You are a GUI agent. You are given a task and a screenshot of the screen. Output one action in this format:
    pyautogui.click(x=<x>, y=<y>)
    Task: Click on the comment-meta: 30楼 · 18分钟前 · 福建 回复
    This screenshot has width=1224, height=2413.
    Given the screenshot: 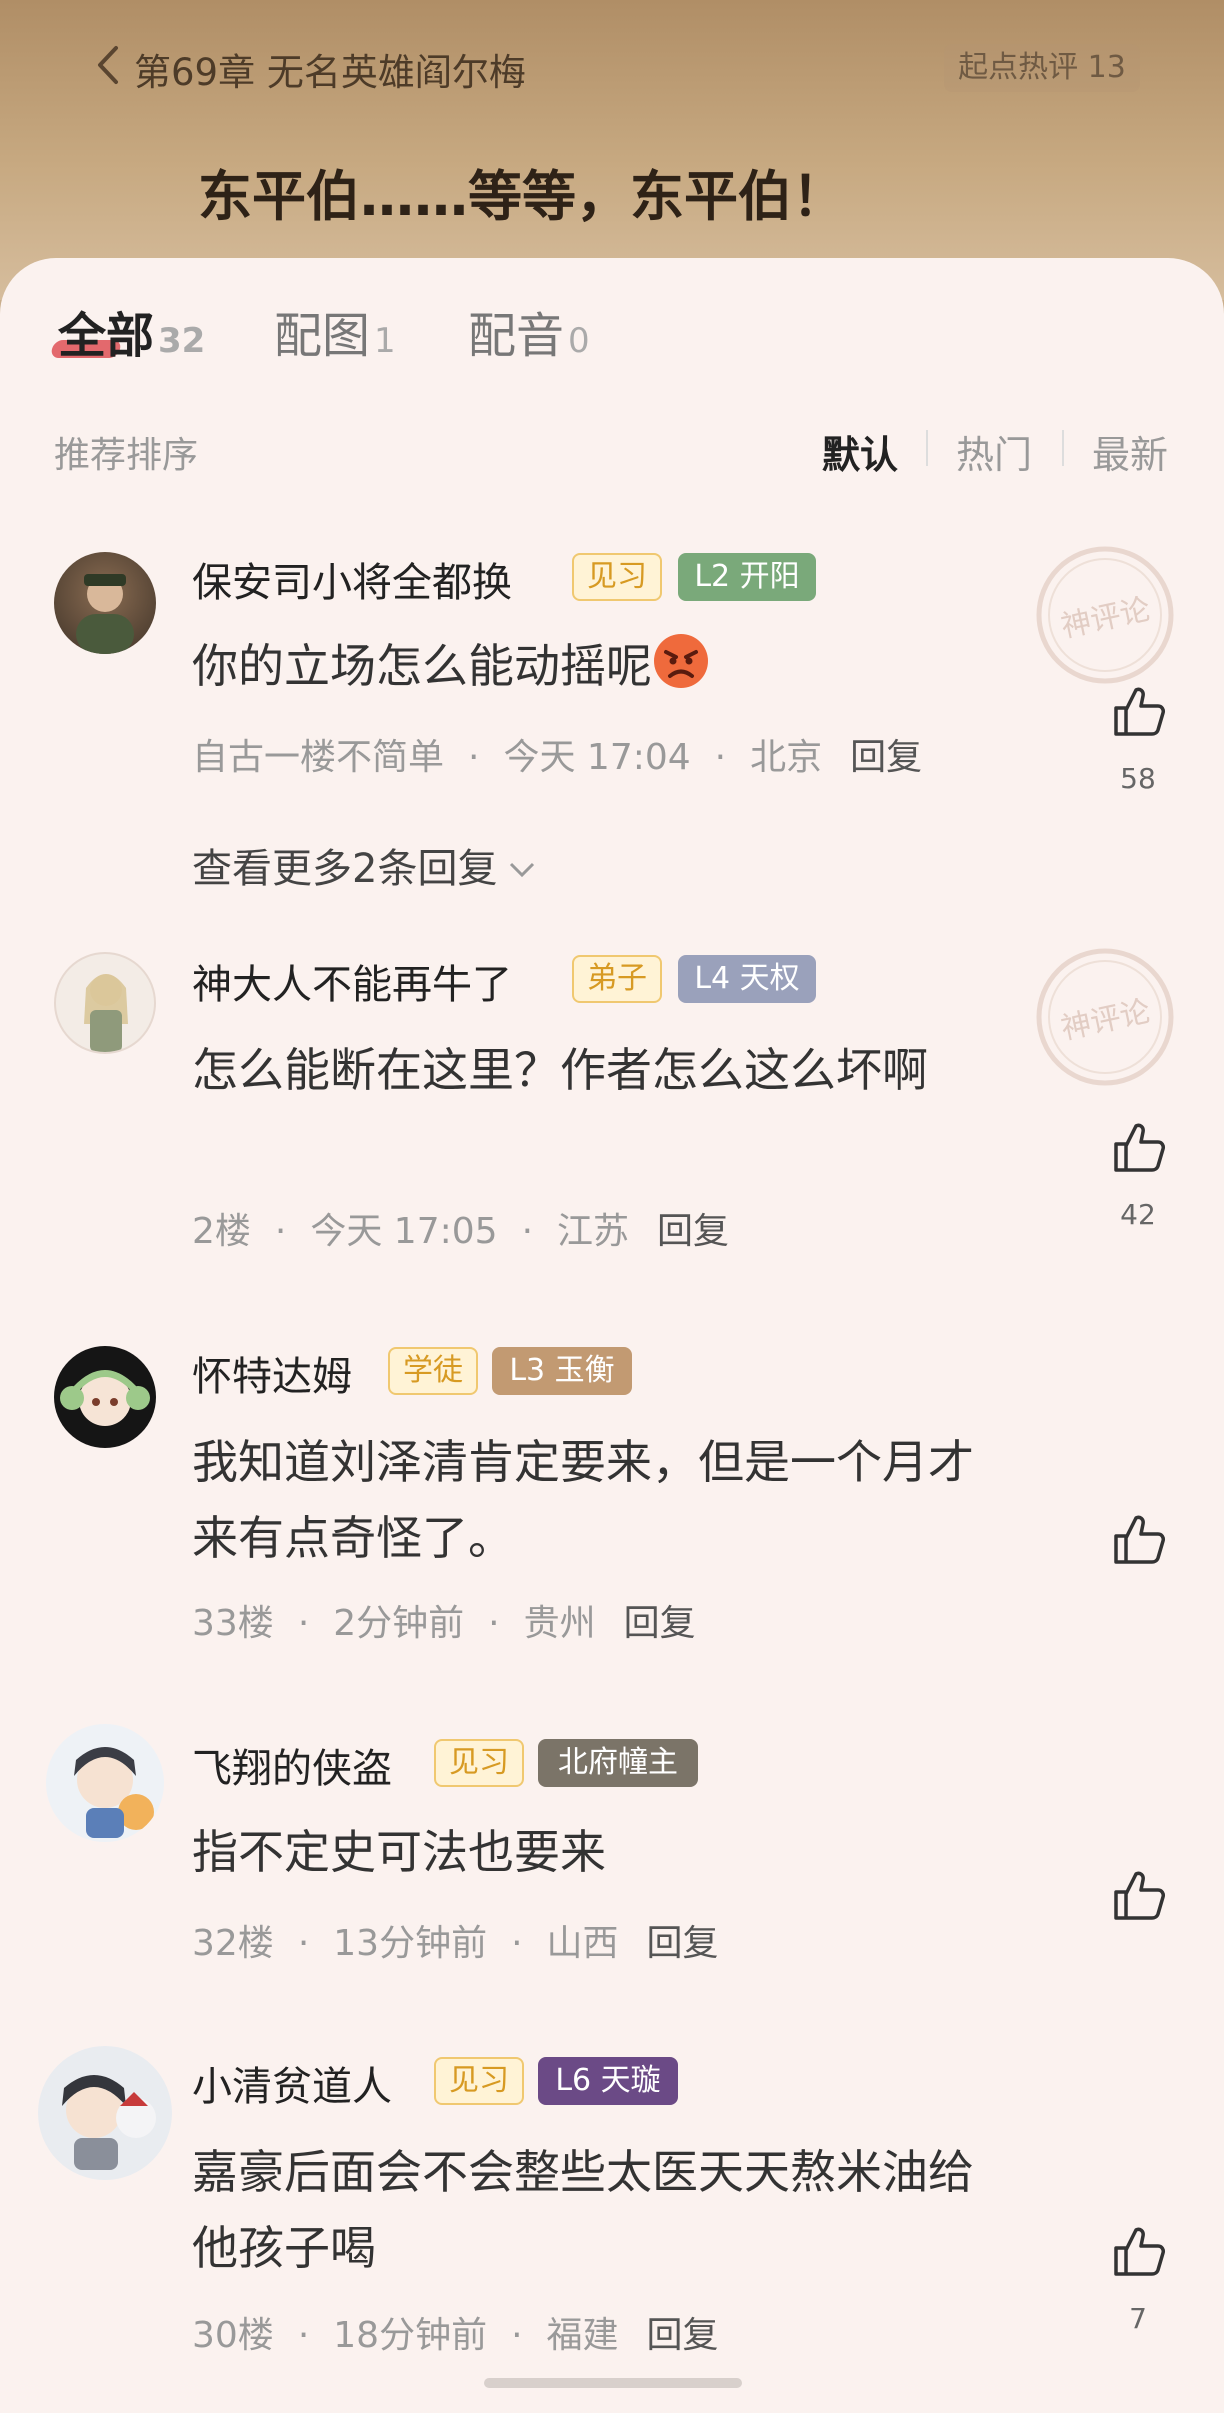 What is the action you would take?
    pyautogui.click(x=455, y=2335)
    